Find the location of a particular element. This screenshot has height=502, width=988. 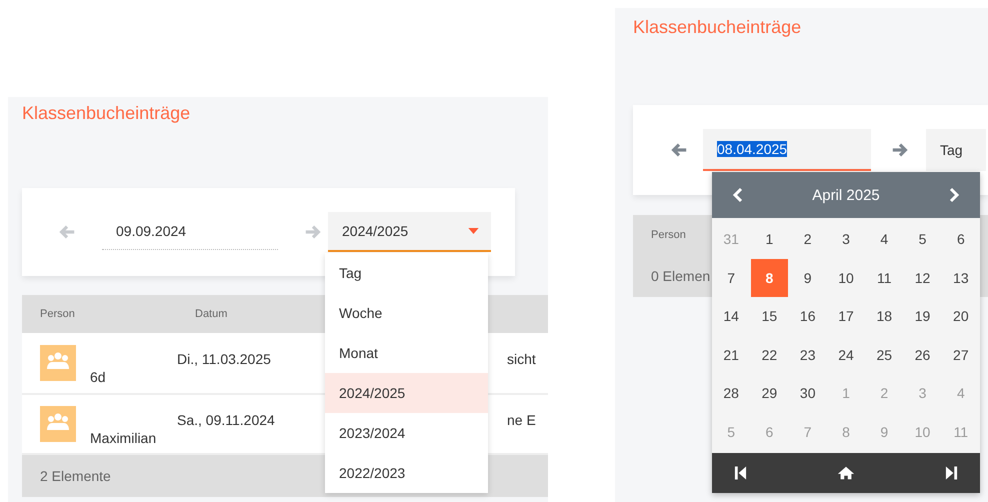

table-cell-text: Sa., 09.11.2024 is located at coordinates (226, 420).